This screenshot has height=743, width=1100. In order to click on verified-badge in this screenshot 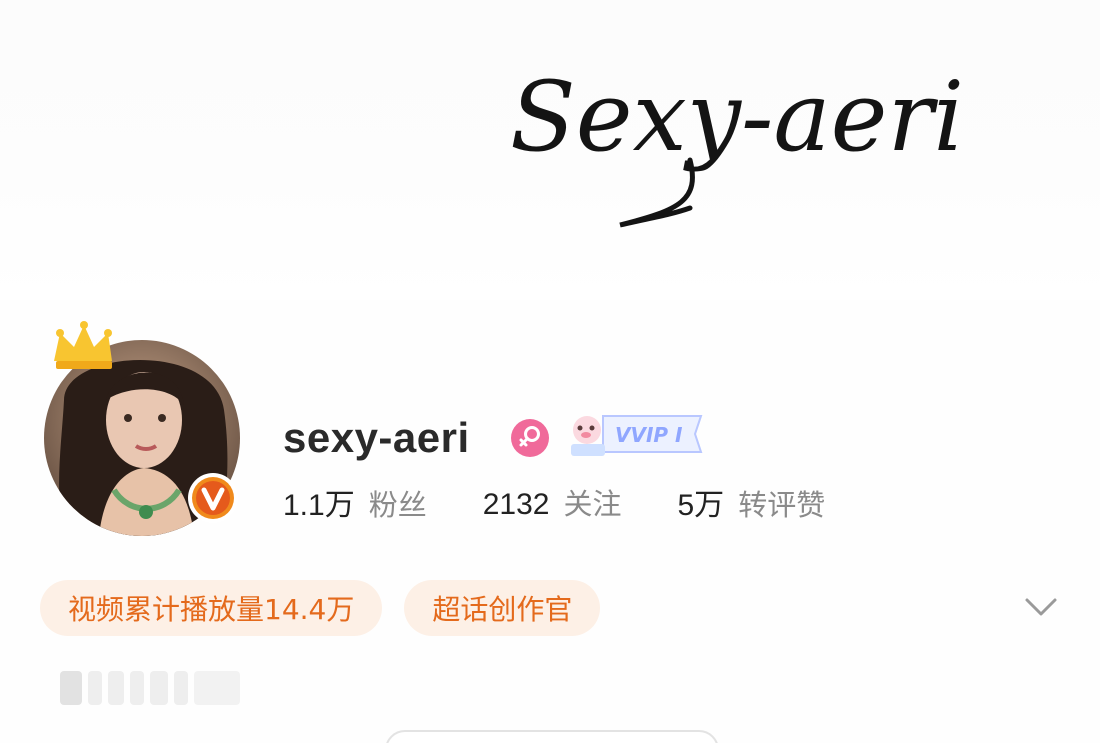, I will do `click(213, 498)`.